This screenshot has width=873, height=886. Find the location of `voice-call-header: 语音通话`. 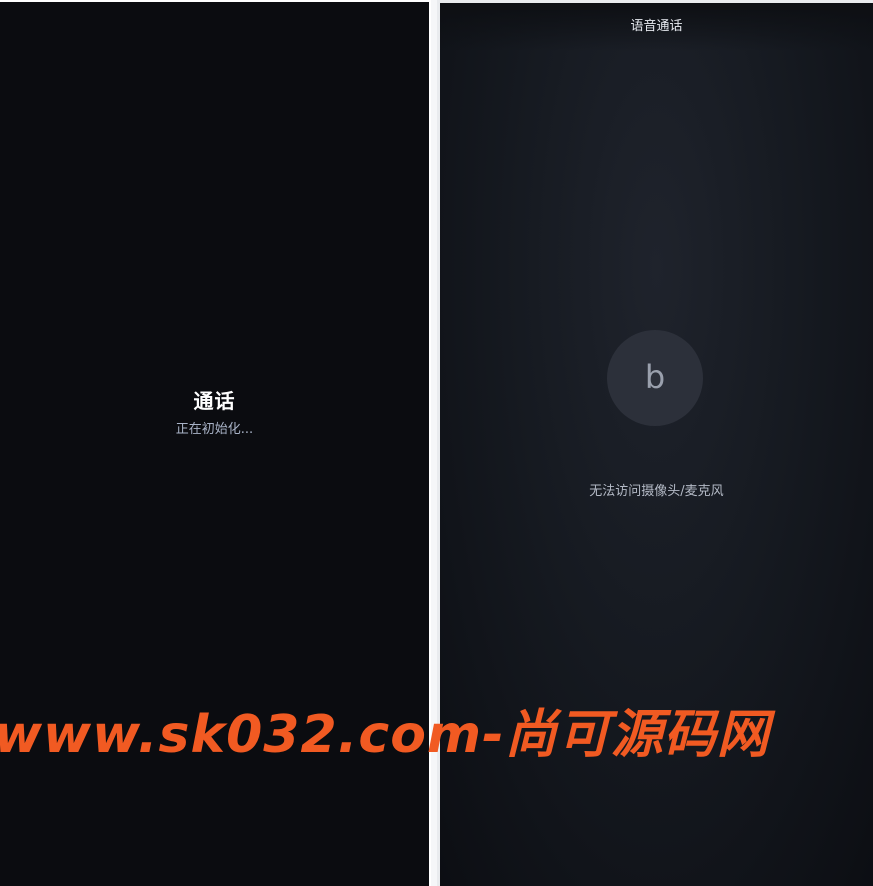

voice-call-header: 语音通话 is located at coordinates (656, 27).